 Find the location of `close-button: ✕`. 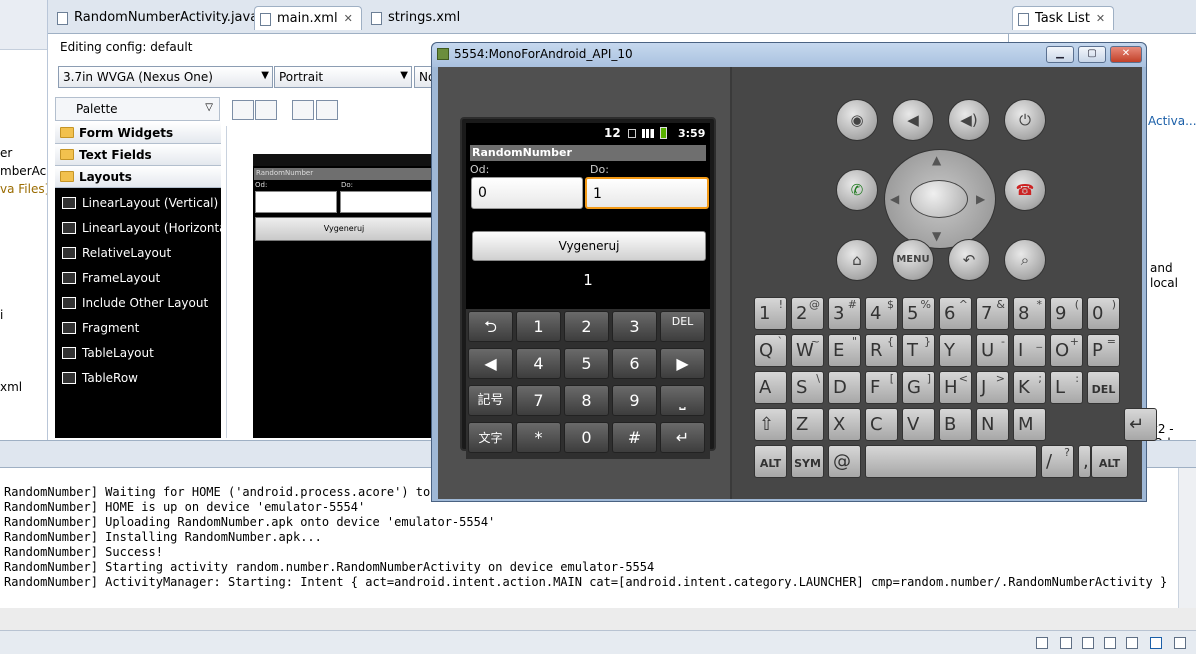

close-button: ✕ is located at coordinates (1126, 54).